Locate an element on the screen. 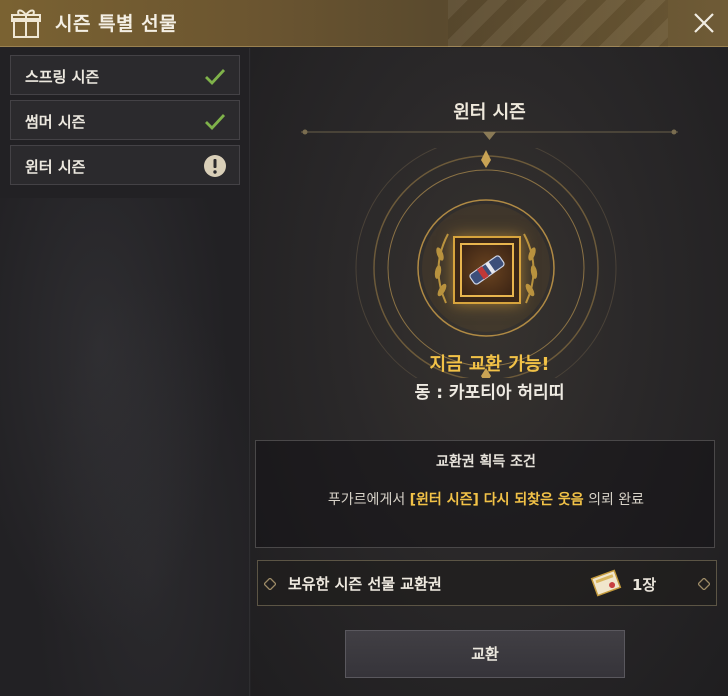  sidebar-item-label: 썸머 시즌 is located at coordinates (55, 122).